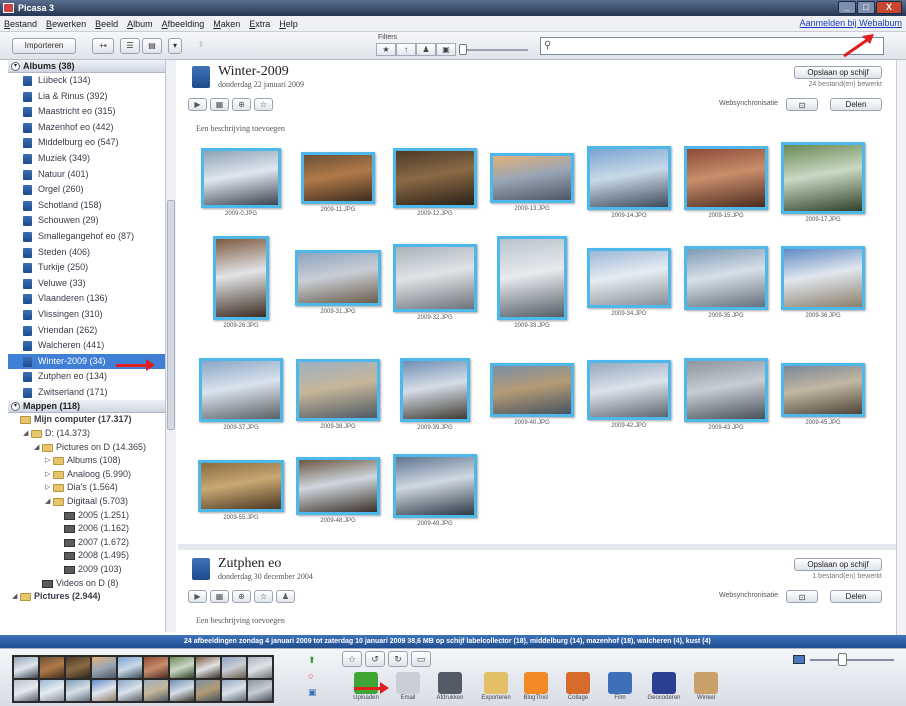 The width and height of the screenshot is (906, 706). Describe the element at coordinates (856, 596) in the screenshot. I see `share-button: Delen` at that location.